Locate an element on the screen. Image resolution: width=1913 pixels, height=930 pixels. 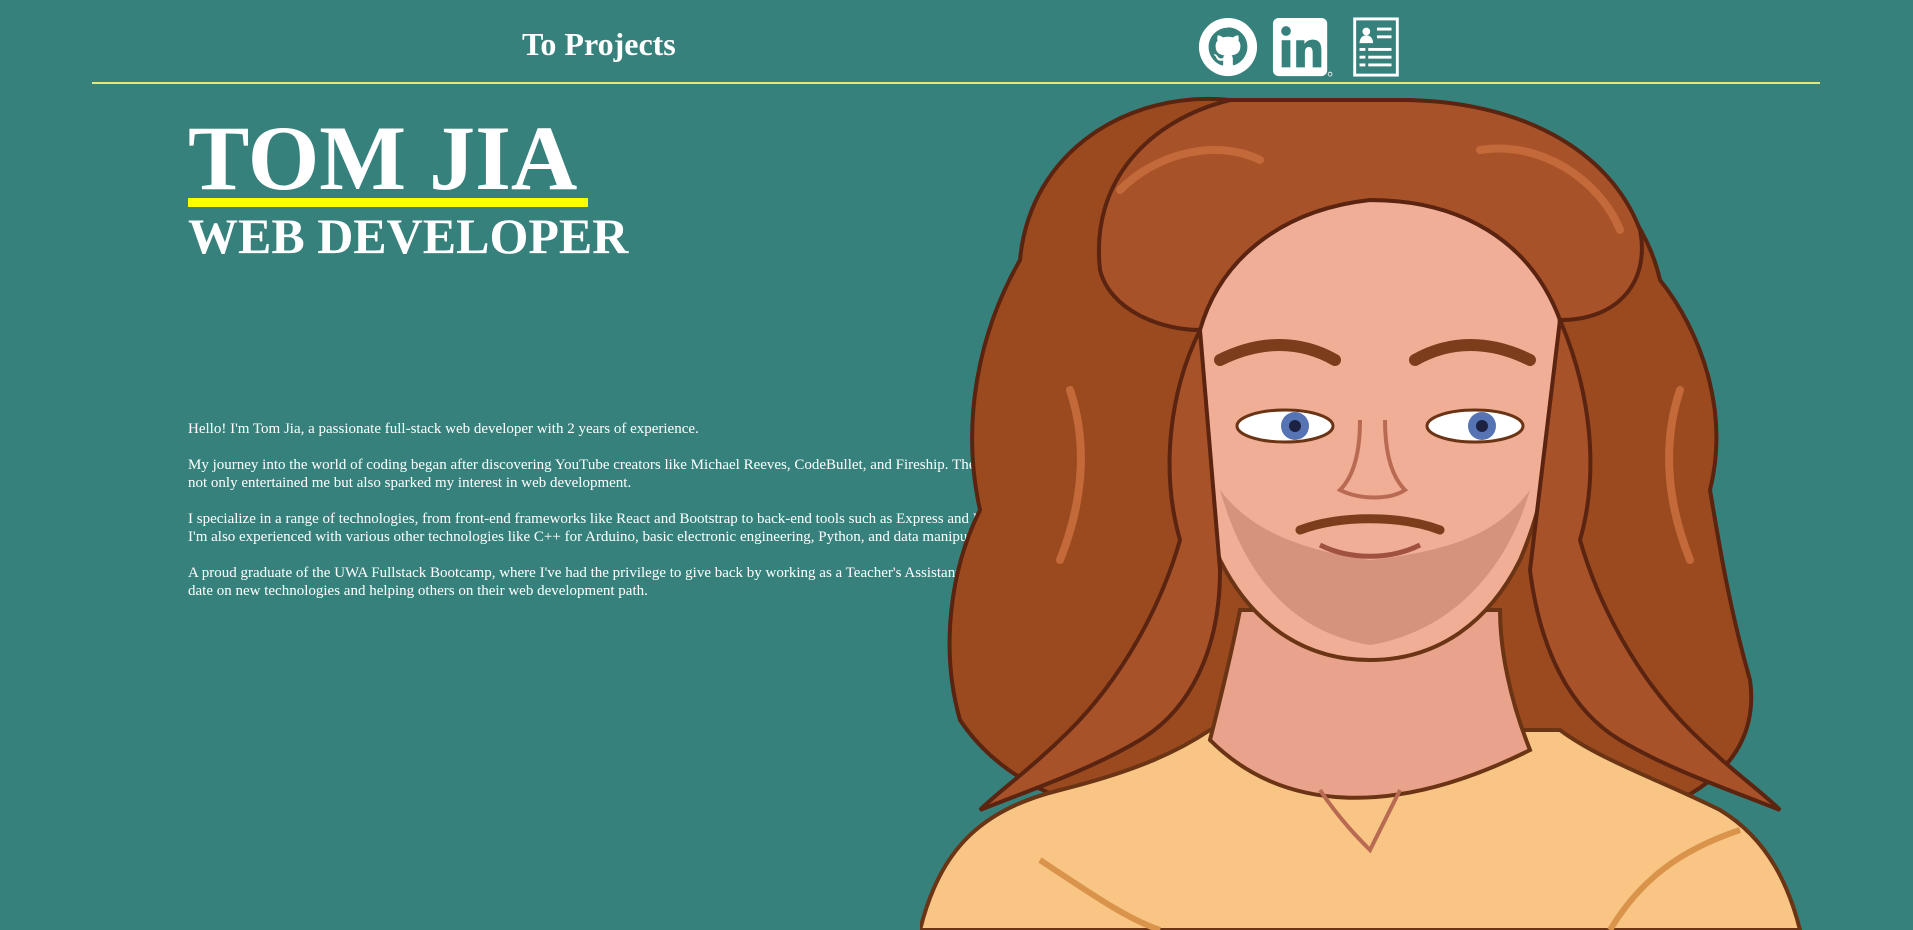
resume-link is located at coordinates (1376, 47).